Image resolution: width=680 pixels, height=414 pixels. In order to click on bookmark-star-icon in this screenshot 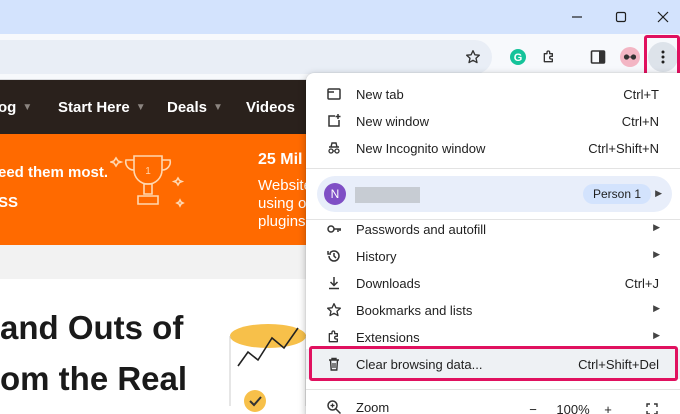, I will do `click(334, 310)`.